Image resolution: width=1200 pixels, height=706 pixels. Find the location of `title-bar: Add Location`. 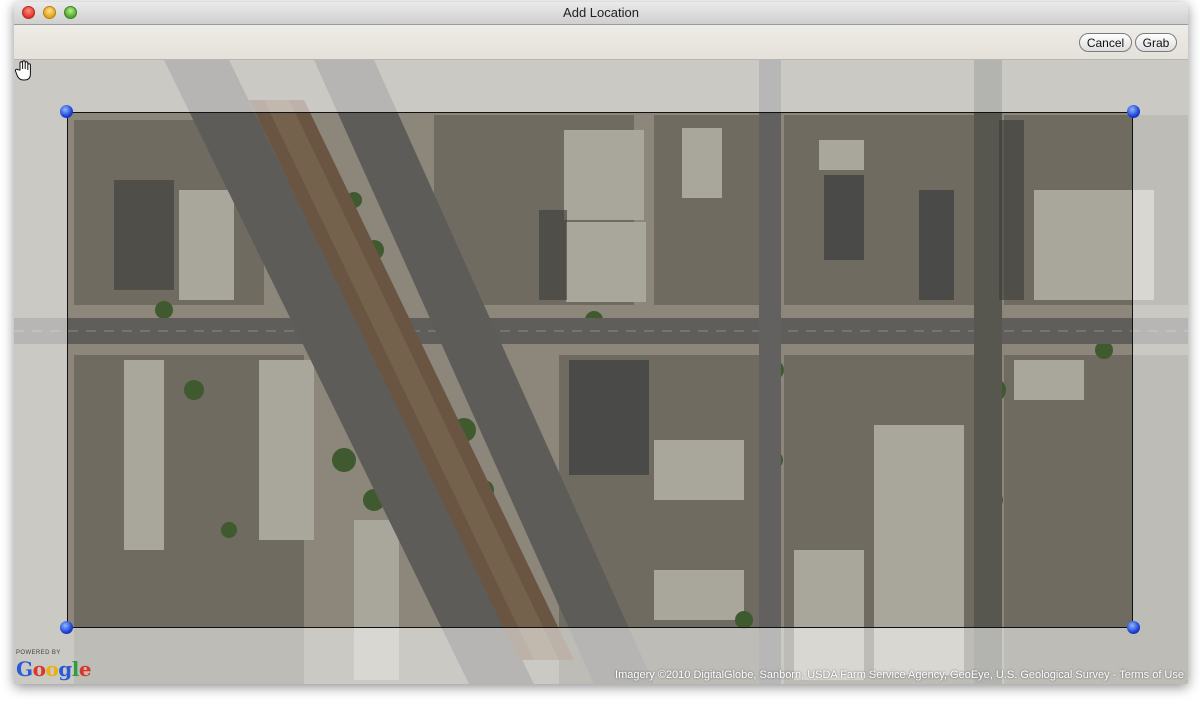

title-bar: Add Location is located at coordinates (601, 13).